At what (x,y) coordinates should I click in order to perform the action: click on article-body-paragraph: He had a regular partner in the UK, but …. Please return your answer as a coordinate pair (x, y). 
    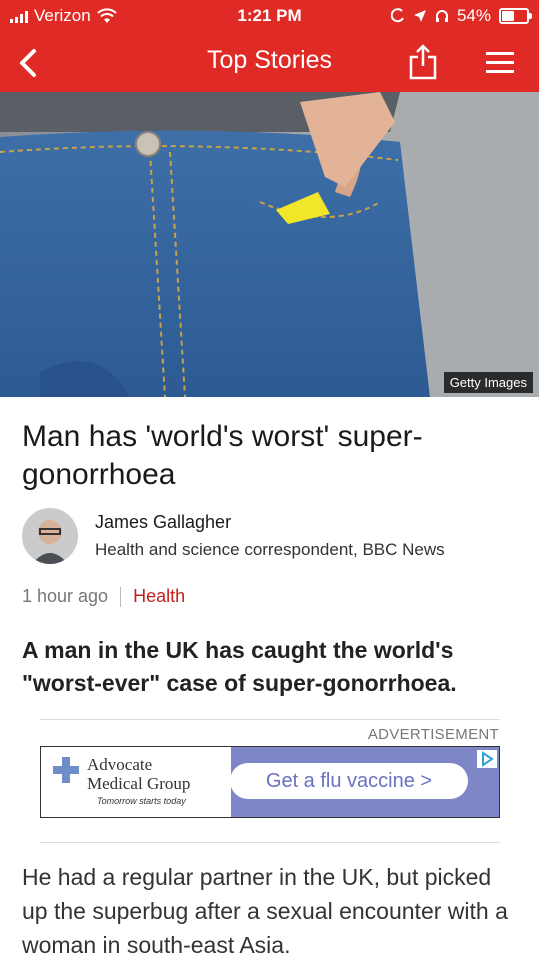
    Looking at the image, I should click on (265, 911).